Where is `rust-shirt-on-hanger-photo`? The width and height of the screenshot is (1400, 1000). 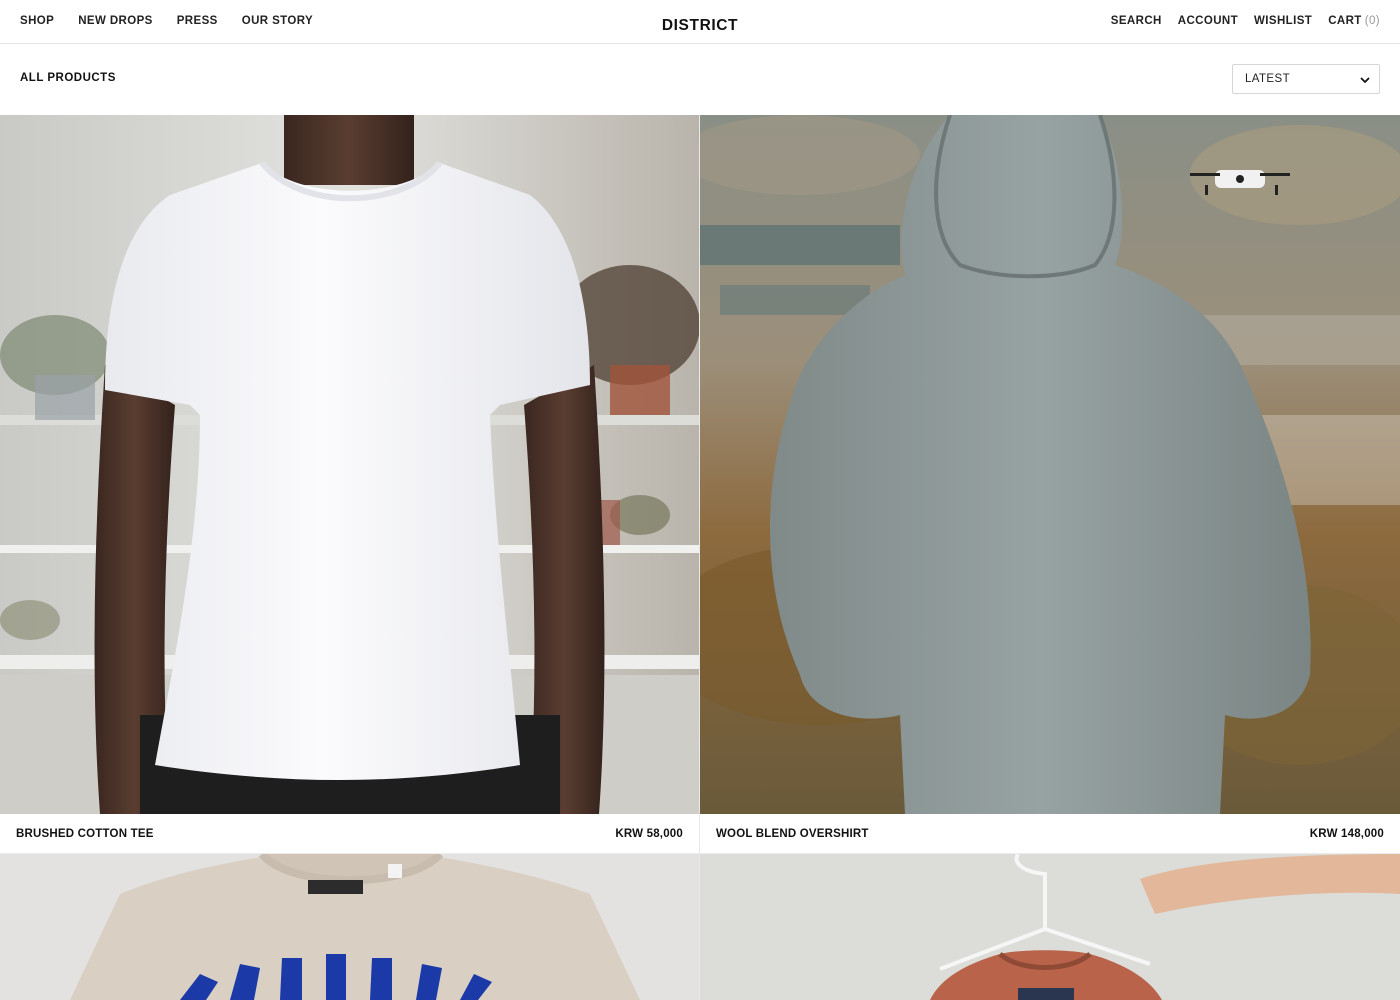
rust-shirt-on-hanger-photo is located at coordinates (1050, 927).